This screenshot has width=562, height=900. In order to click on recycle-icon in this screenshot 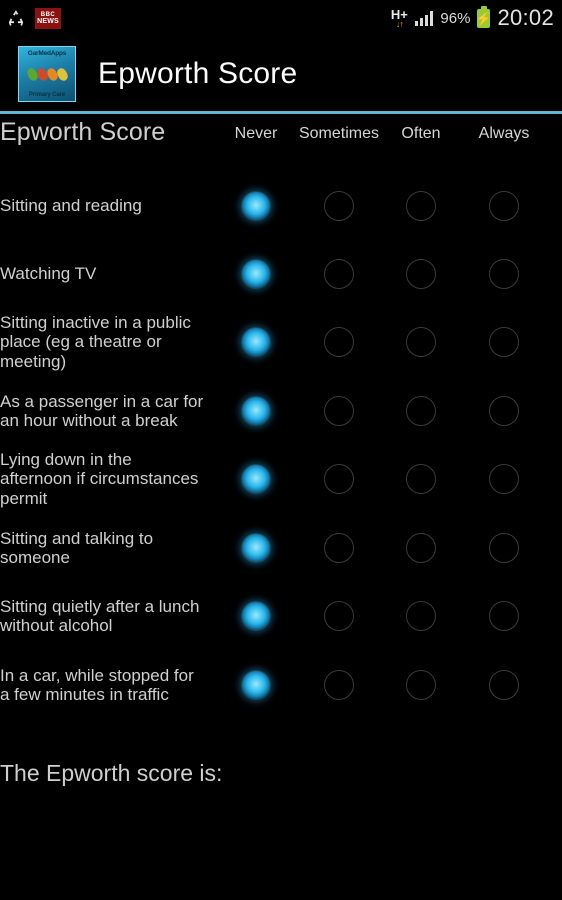, I will do `click(16, 18)`.